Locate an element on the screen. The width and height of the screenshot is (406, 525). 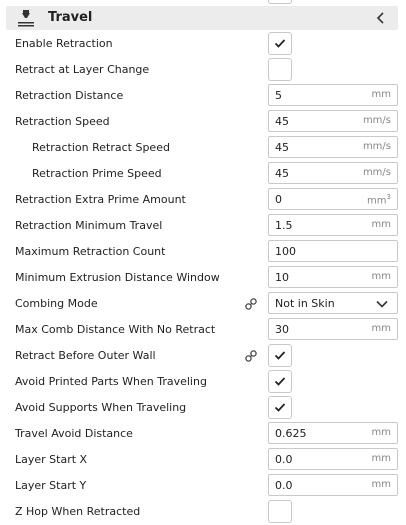
setting-row-layer-start-x: Layer Start X 0.0 mm is located at coordinates (203, 460).